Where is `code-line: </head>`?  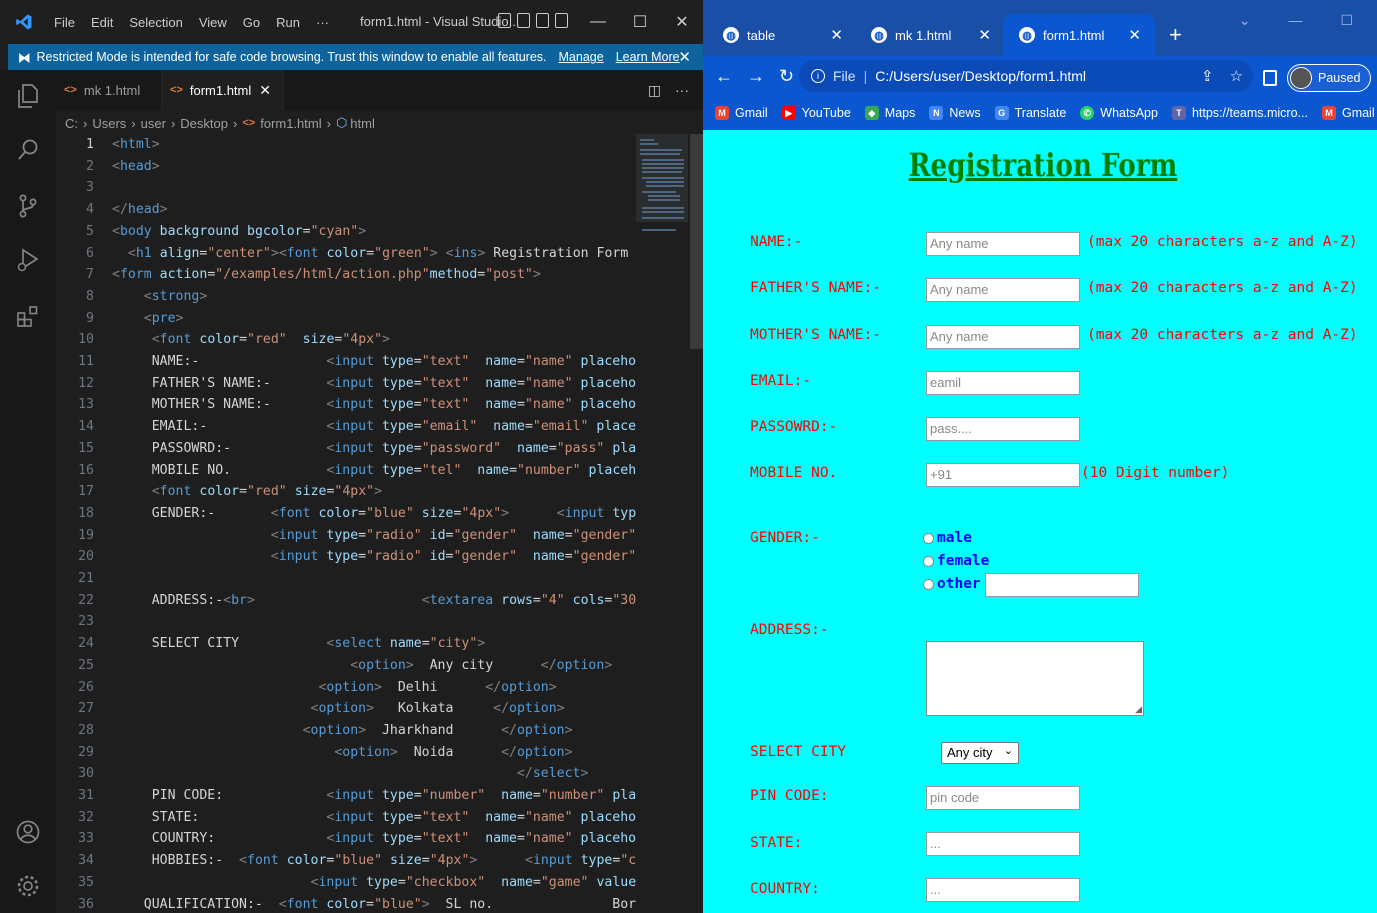 code-line: </head> is located at coordinates (140, 210).